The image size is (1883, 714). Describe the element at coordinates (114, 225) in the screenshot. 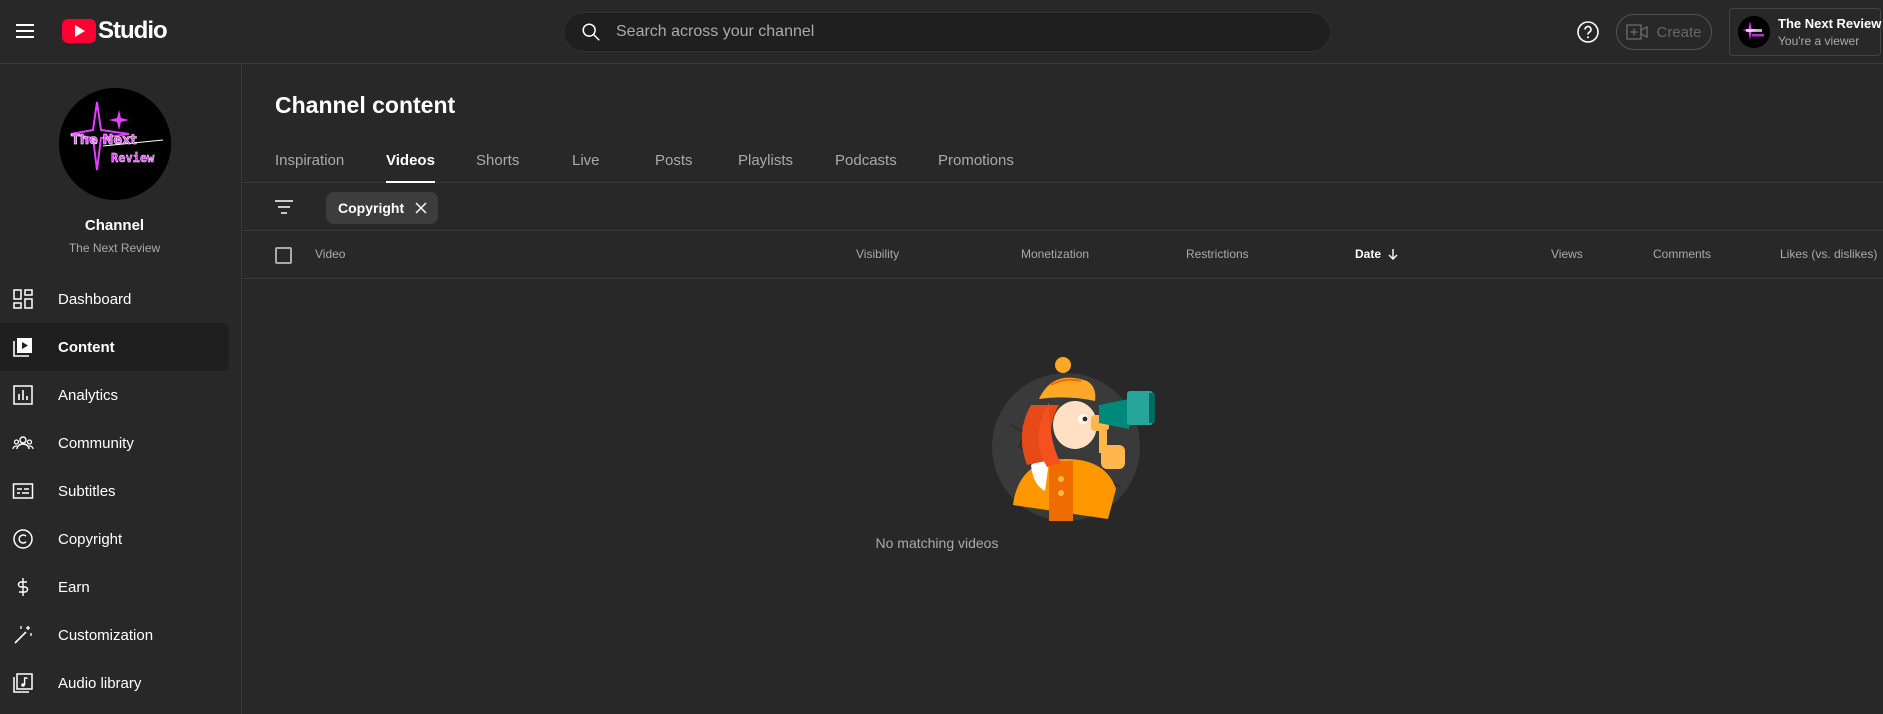

I see `channel-label: Channel` at that location.